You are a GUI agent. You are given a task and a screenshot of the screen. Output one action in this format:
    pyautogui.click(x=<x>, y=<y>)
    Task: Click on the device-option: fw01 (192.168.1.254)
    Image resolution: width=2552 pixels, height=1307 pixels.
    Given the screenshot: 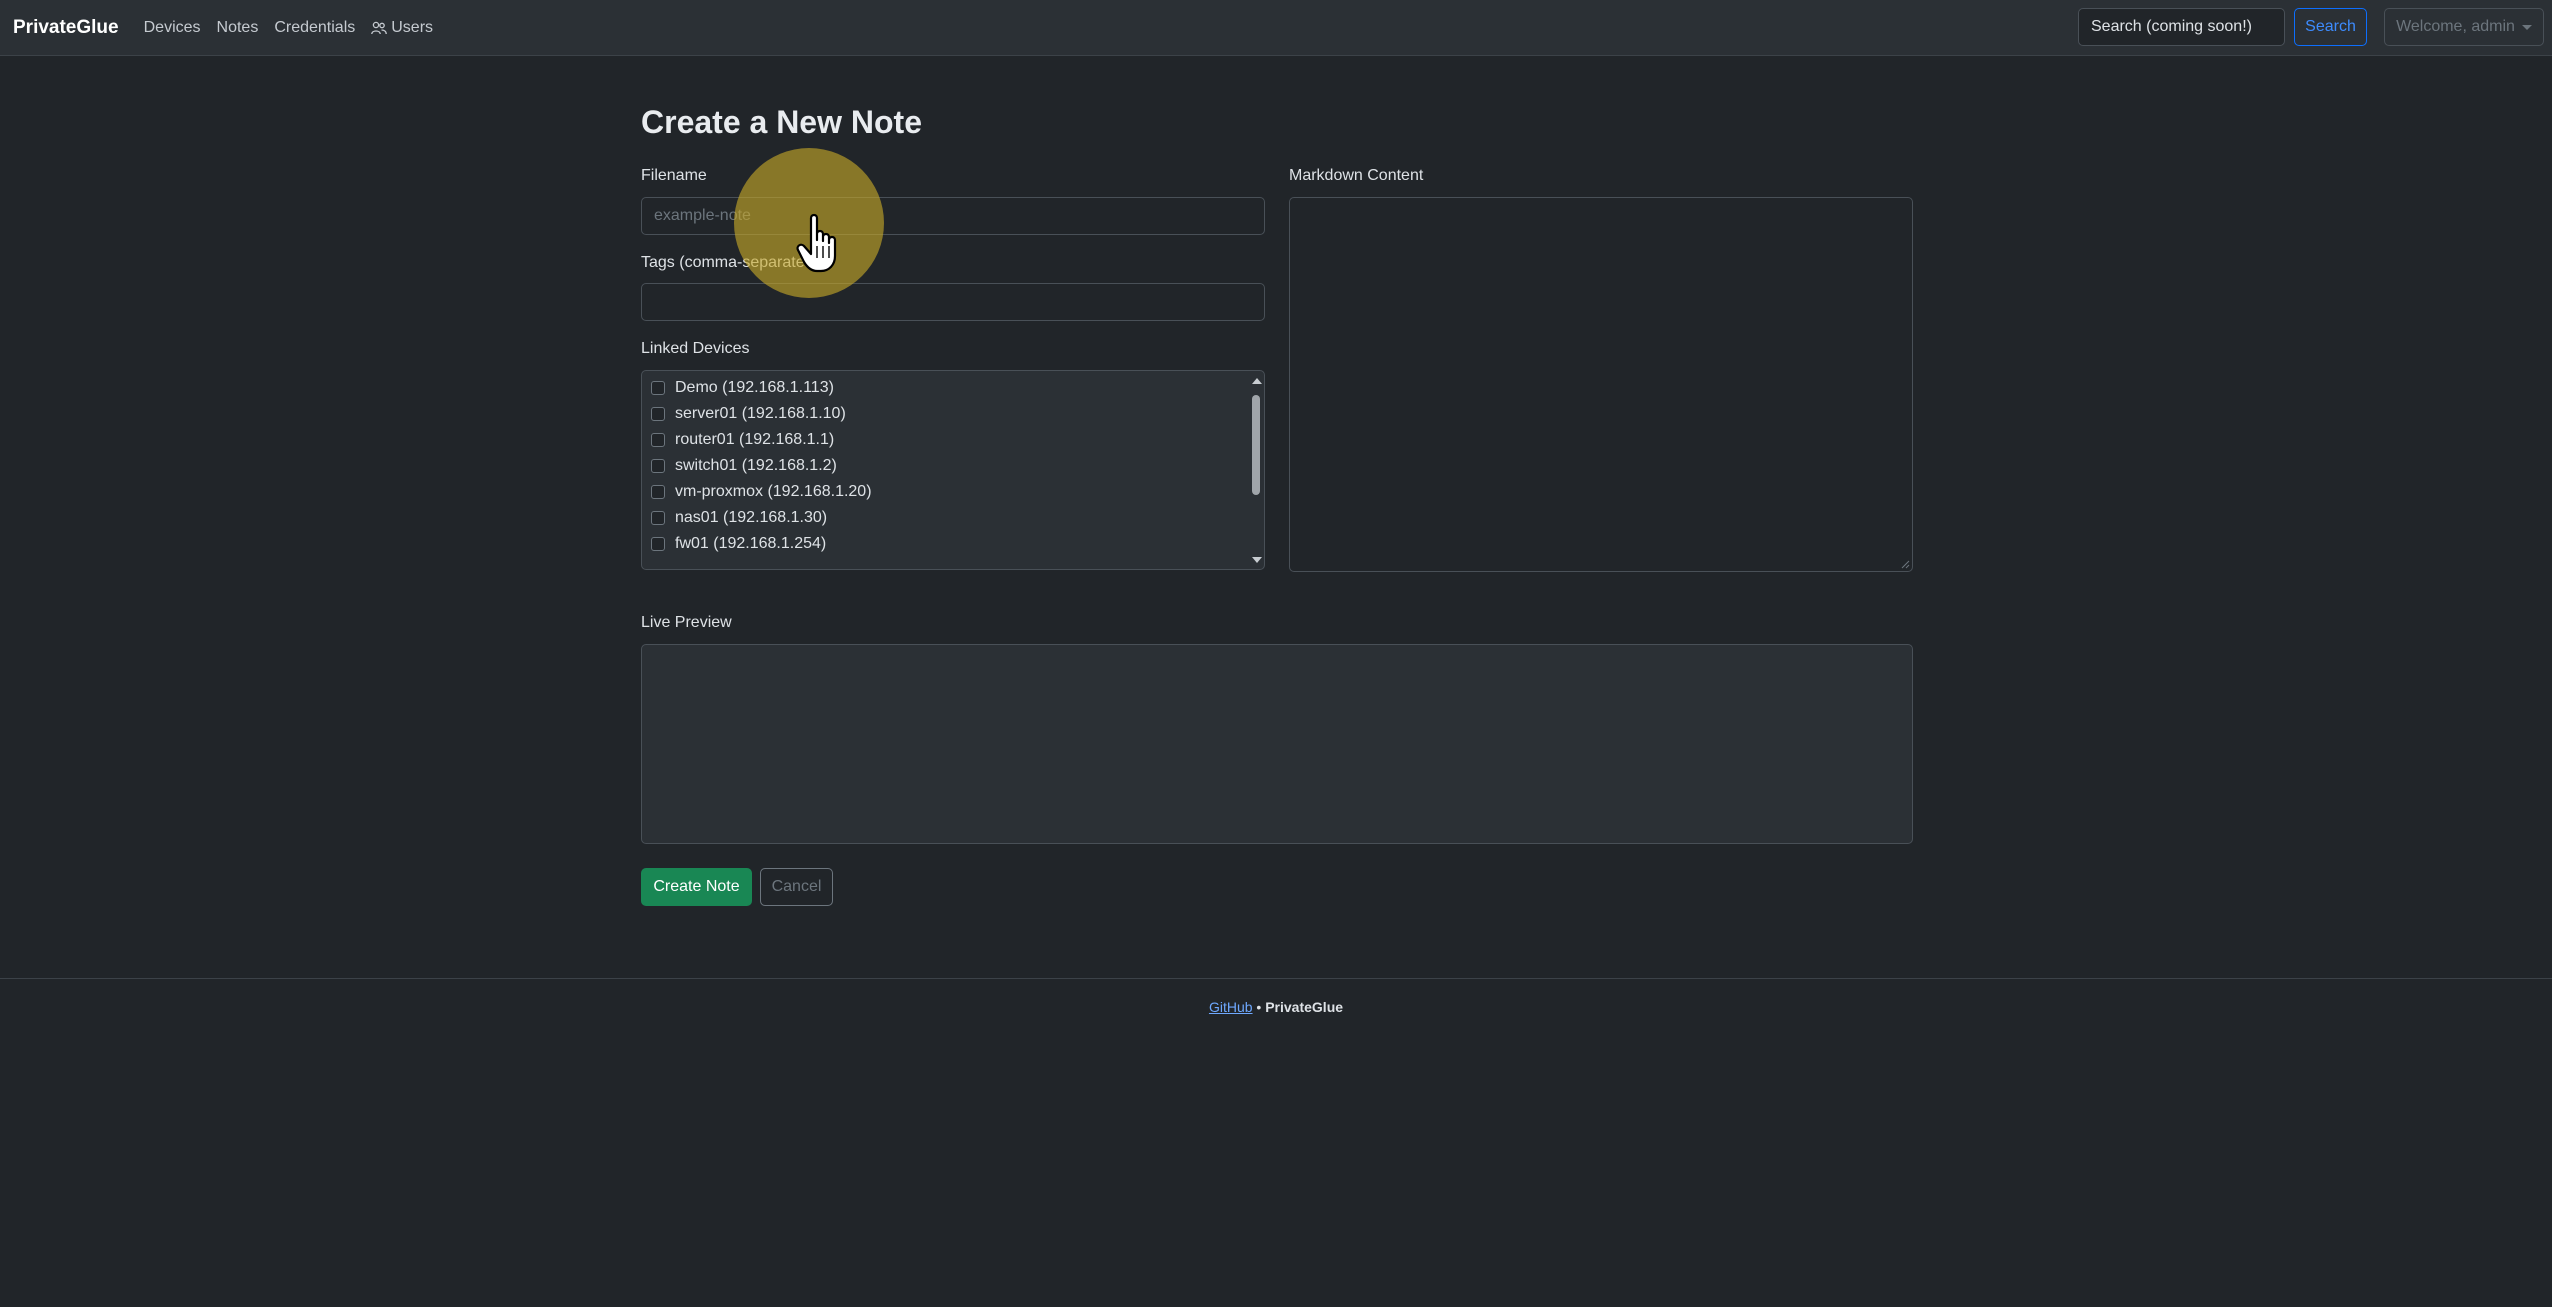 What is the action you would take?
    pyautogui.click(x=738, y=544)
    